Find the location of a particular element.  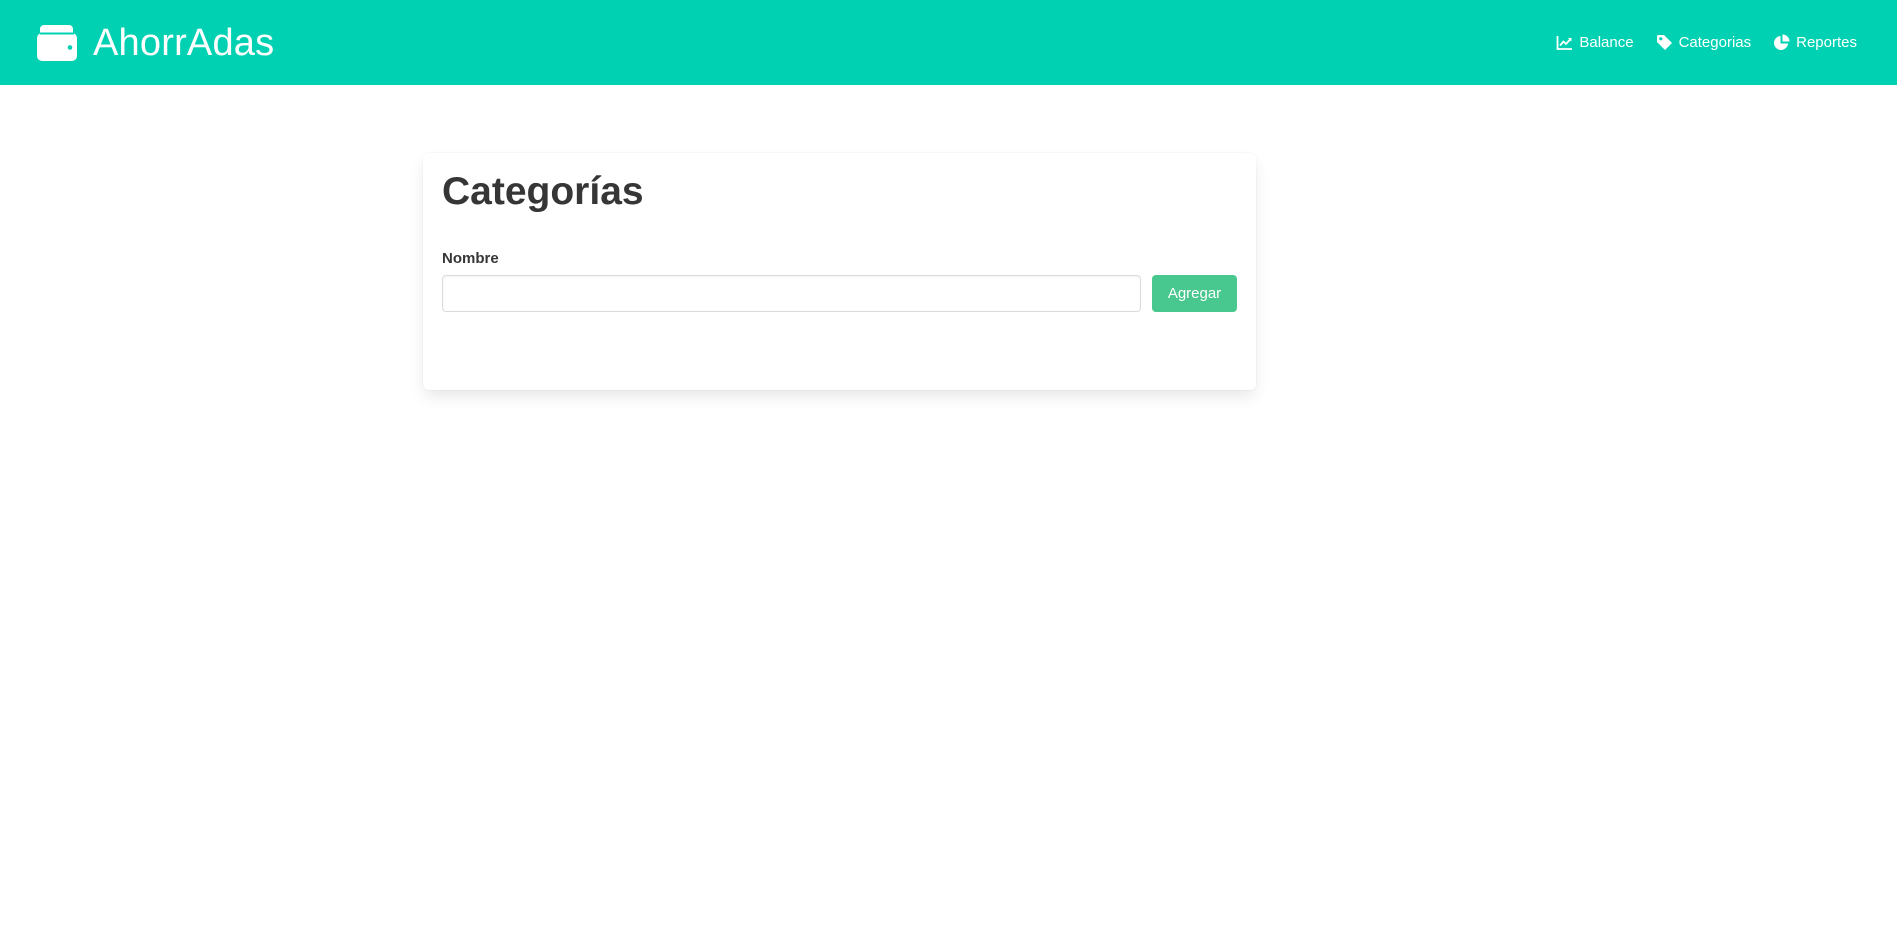

name-field-label: Nombre is located at coordinates (470, 258).